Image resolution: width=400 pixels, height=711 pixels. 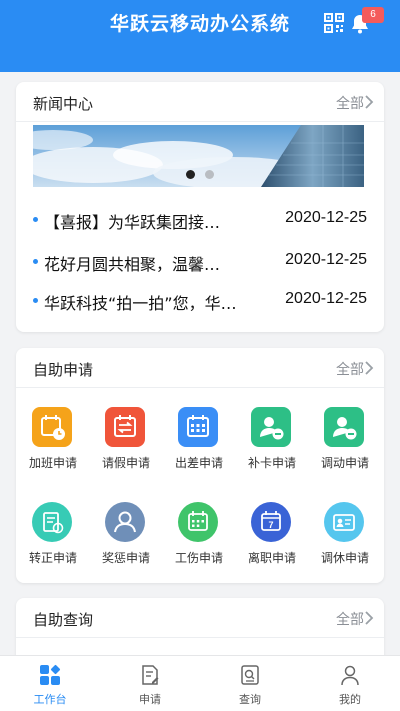 What do you see at coordinates (250, 675) in the screenshot?
I see `query-icon` at bounding box center [250, 675].